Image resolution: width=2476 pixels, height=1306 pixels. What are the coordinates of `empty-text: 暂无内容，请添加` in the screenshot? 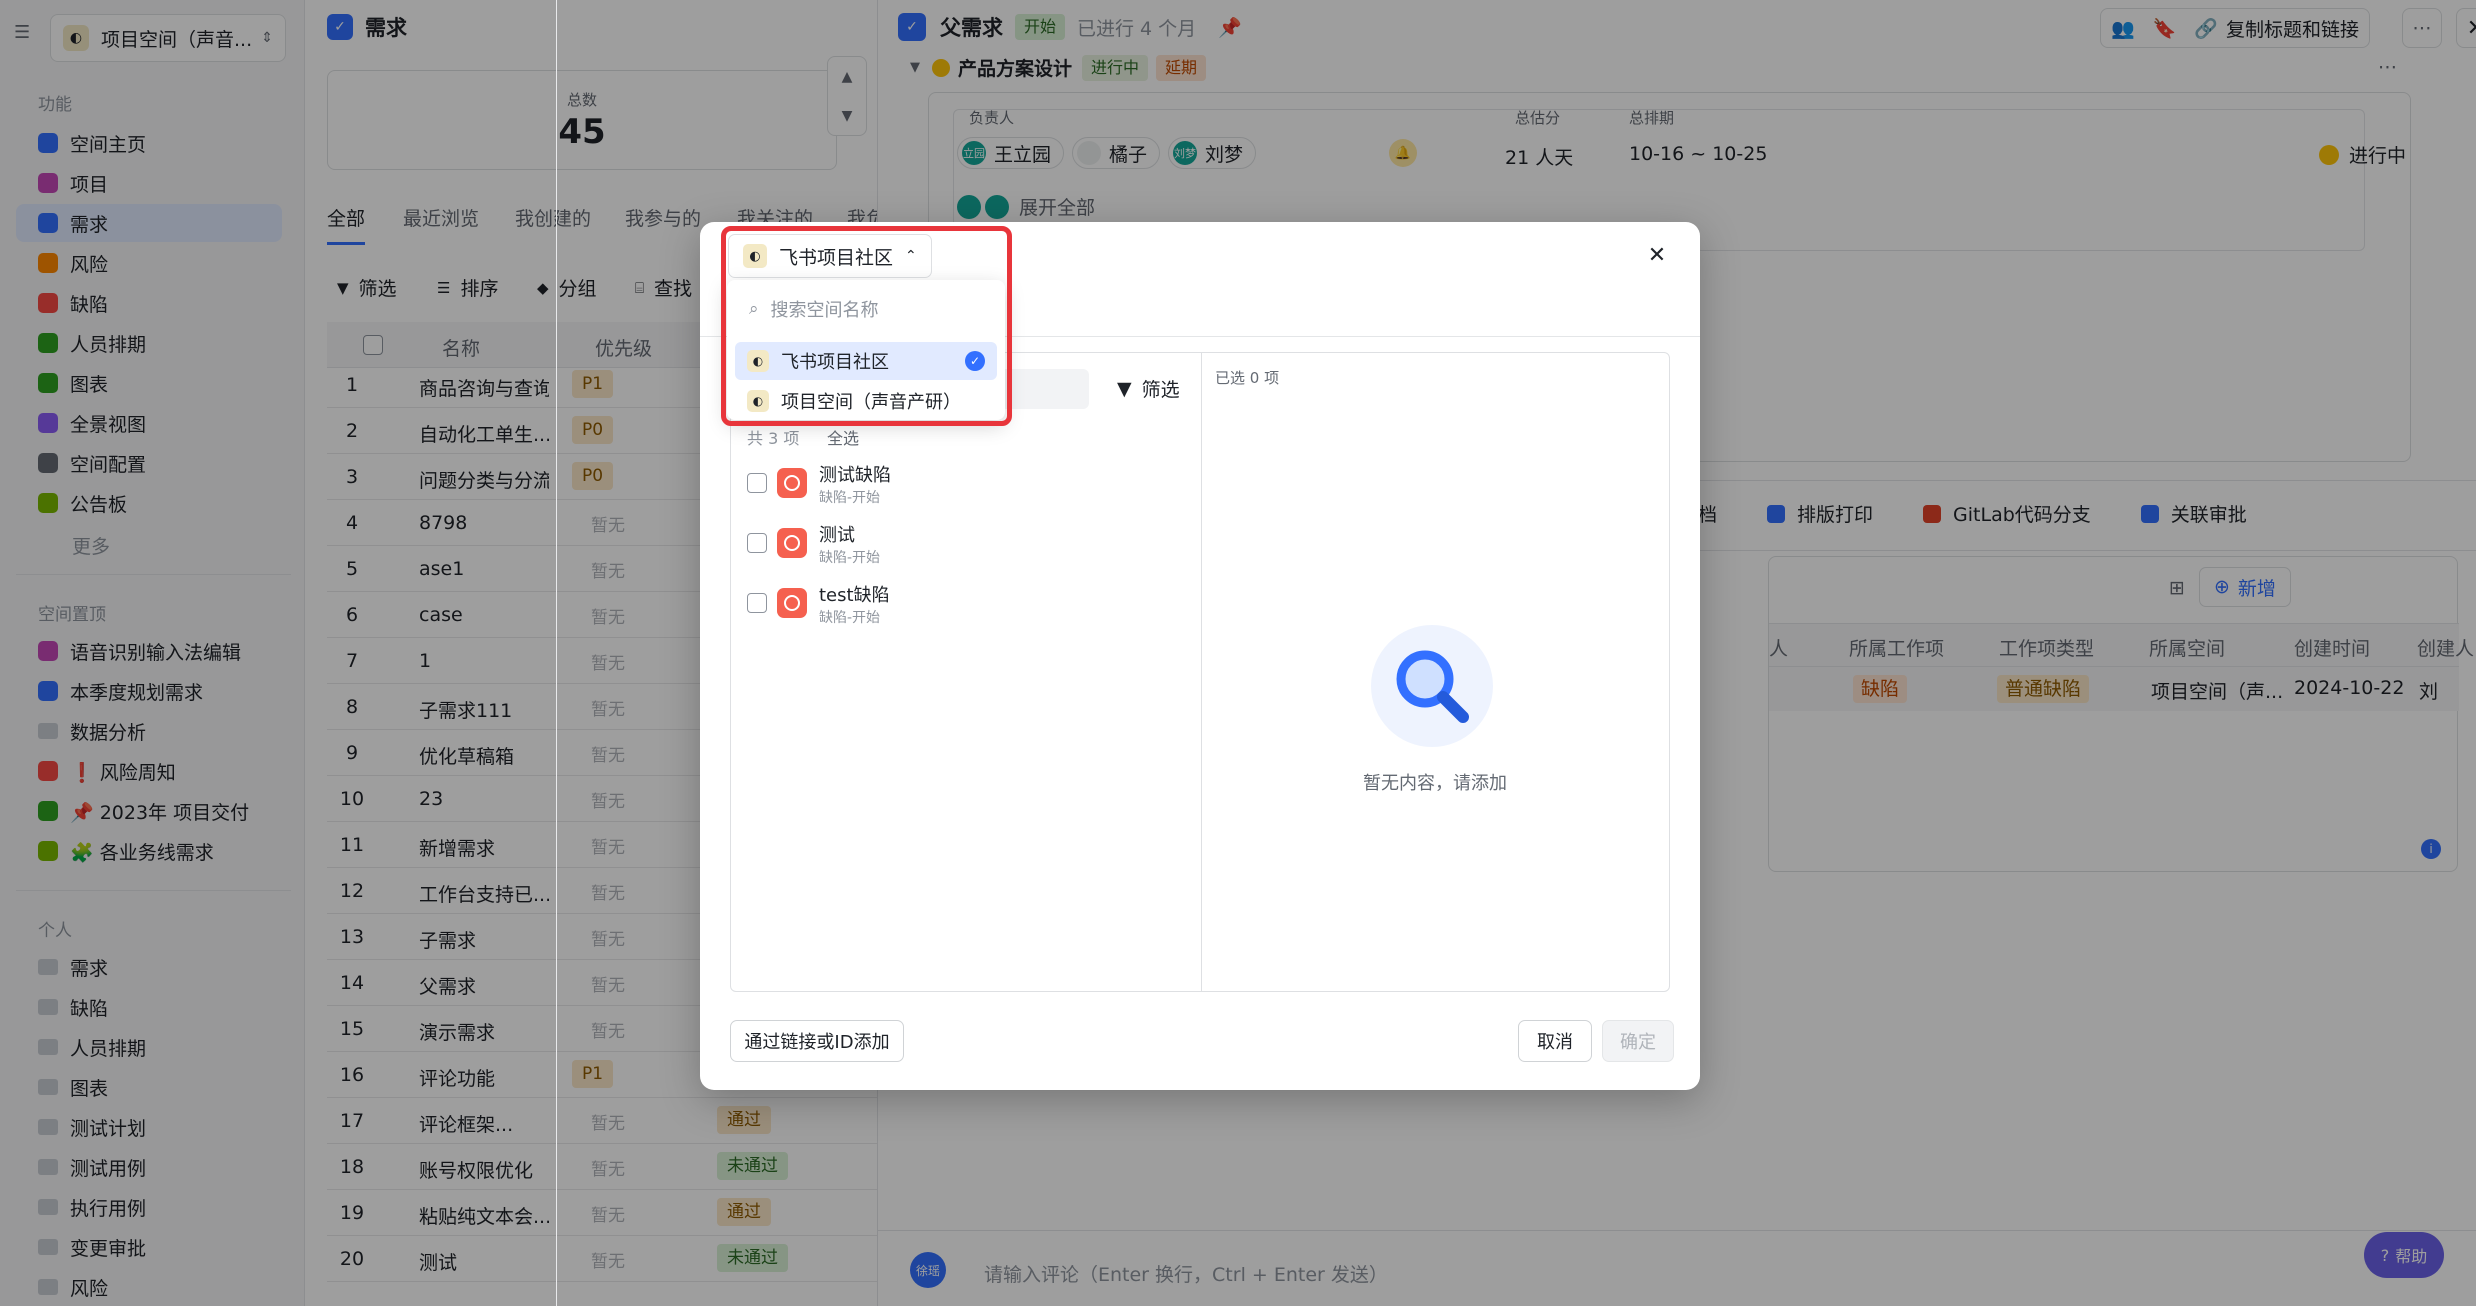 It's located at (1435, 783).